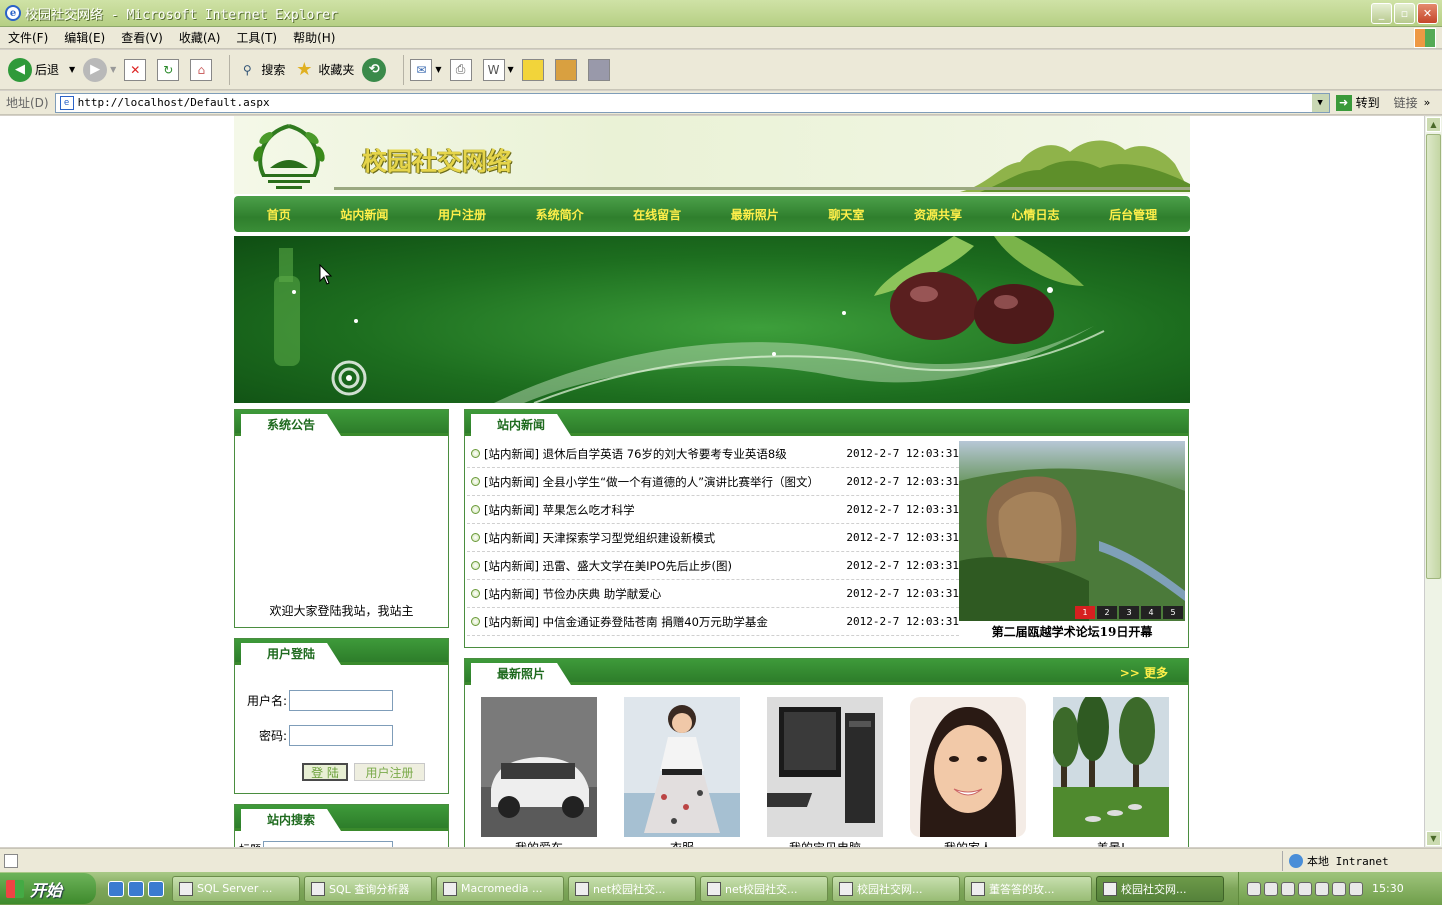  Describe the element at coordinates (460, 69) in the screenshot. I see `print-icon: ⎙` at that location.